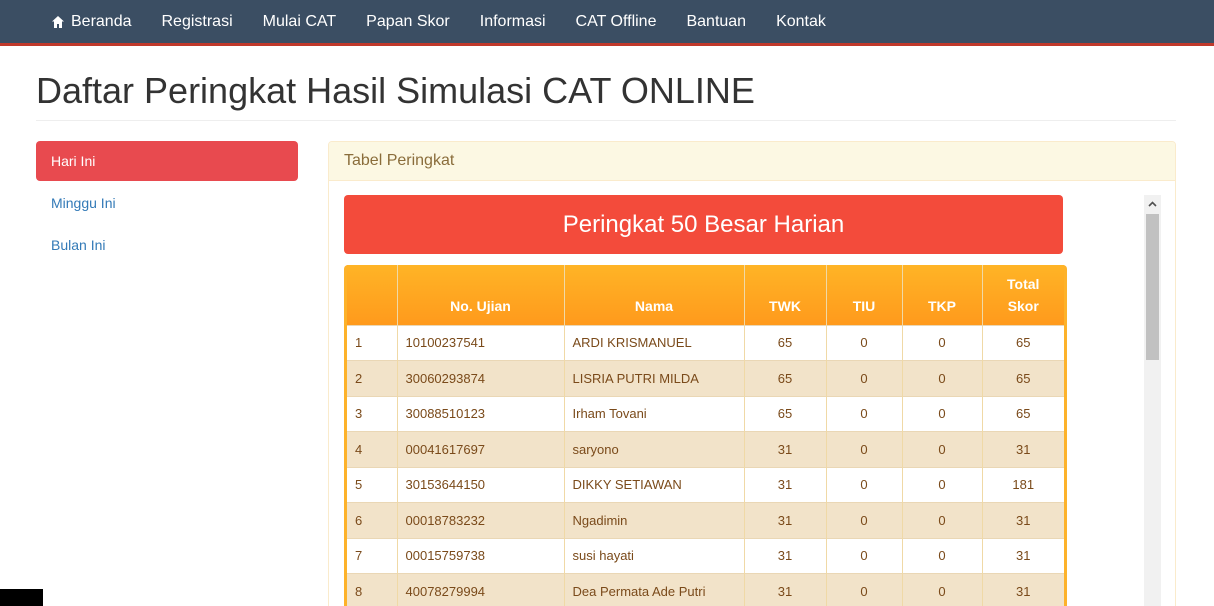 This screenshot has height=606, width=1214. Describe the element at coordinates (653, 413) in the screenshot. I see `table-cell: Irham Tovani` at that location.